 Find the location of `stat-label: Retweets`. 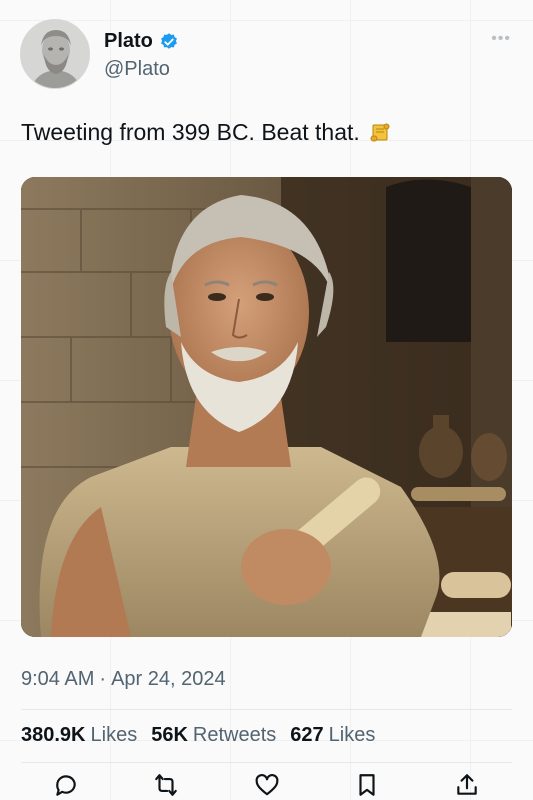

stat-label: Retweets is located at coordinates (234, 735).